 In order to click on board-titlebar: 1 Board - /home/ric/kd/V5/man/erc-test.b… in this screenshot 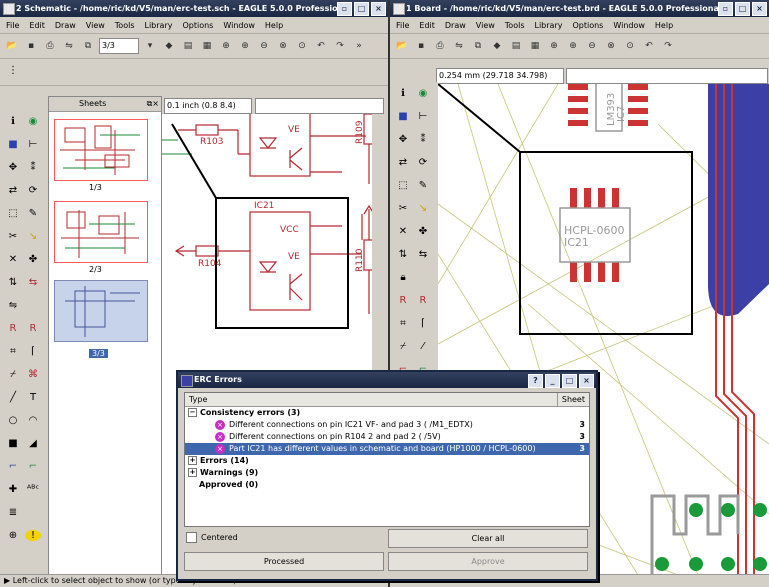, I will do `click(579, 8)`.